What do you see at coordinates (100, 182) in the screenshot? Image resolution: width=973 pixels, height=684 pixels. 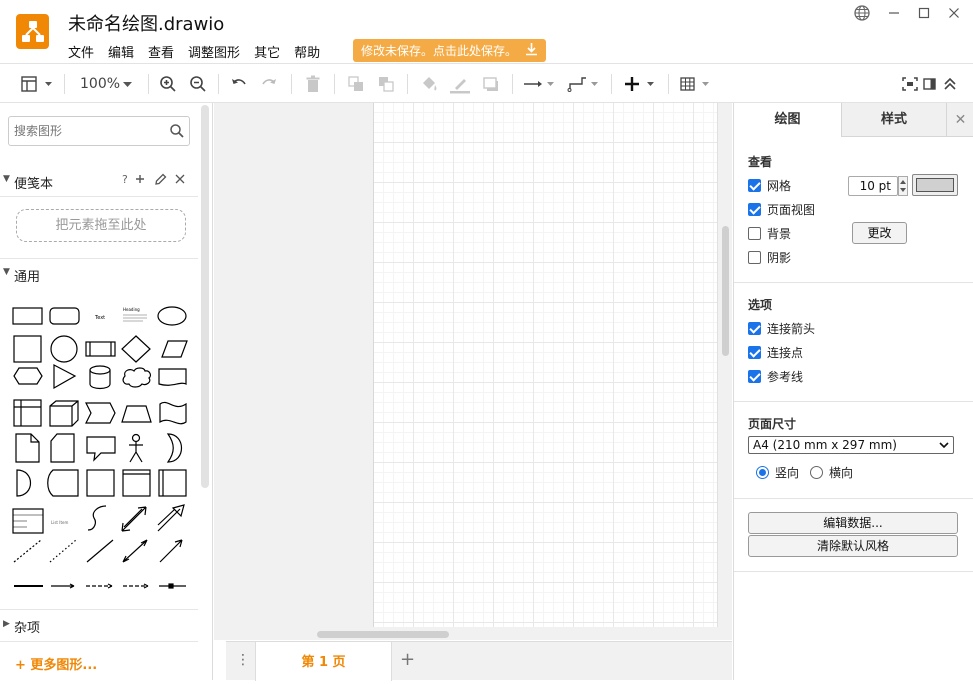 I see `scratchpad-header: ▼ 便笺本 ?` at bounding box center [100, 182].